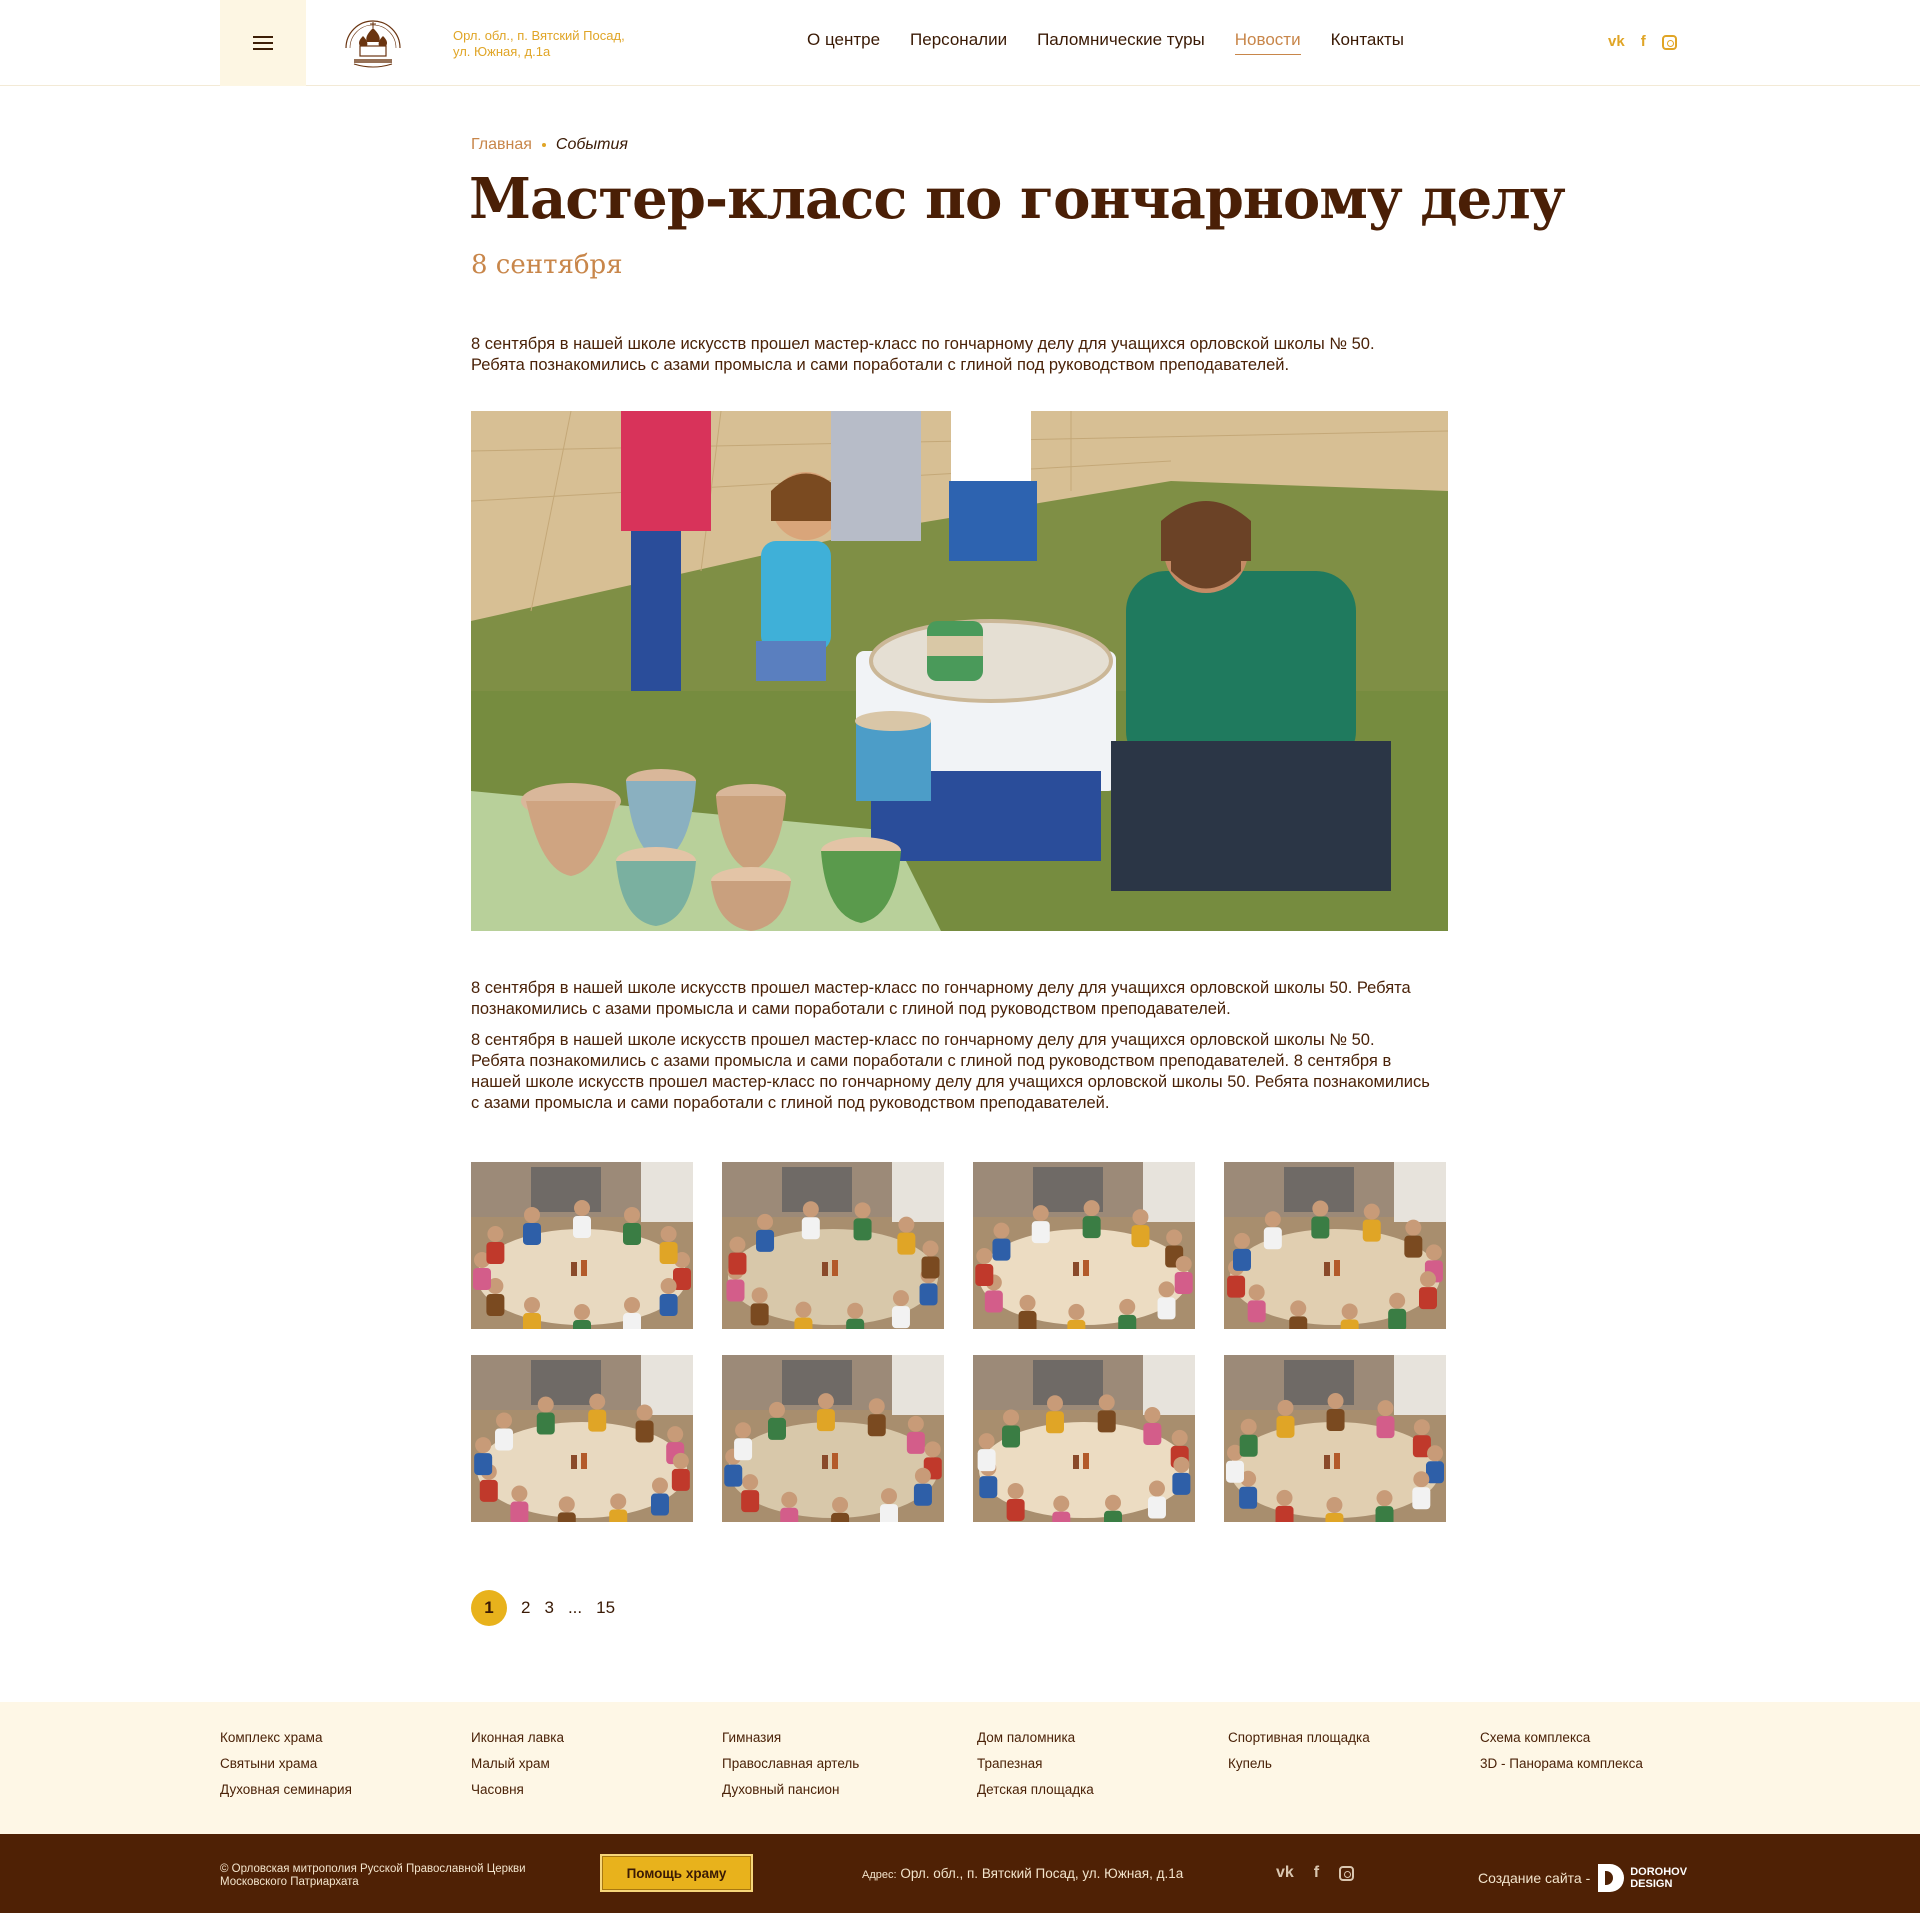  What do you see at coordinates (1534, 1878) in the screenshot?
I see `site-credit-label: Создание сайта -` at bounding box center [1534, 1878].